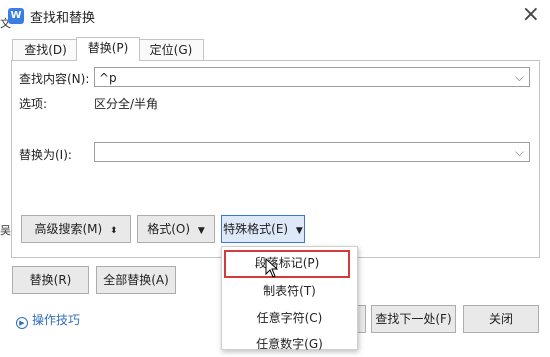 This screenshot has width=550, height=357. What do you see at coordinates (108, 49) in the screenshot?
I see `tab-replace: 替换(P)` at bounding box center [108, 49].